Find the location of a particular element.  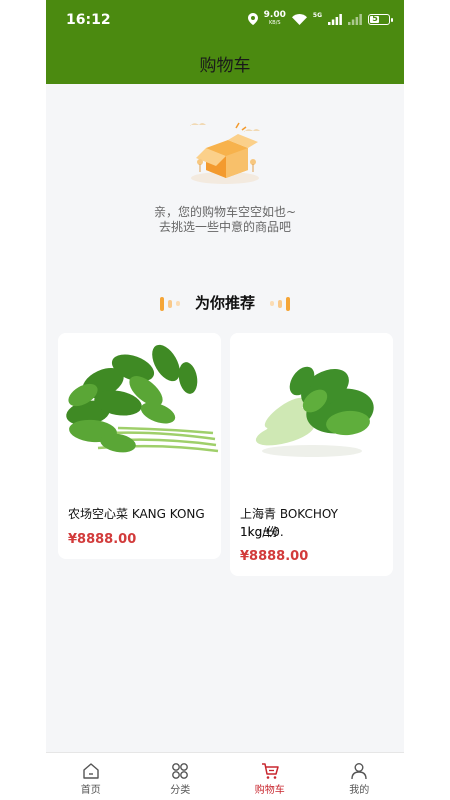

empty-cart-message: 亲，您的购物车空空如也~ is located at coordinates (225, 212).